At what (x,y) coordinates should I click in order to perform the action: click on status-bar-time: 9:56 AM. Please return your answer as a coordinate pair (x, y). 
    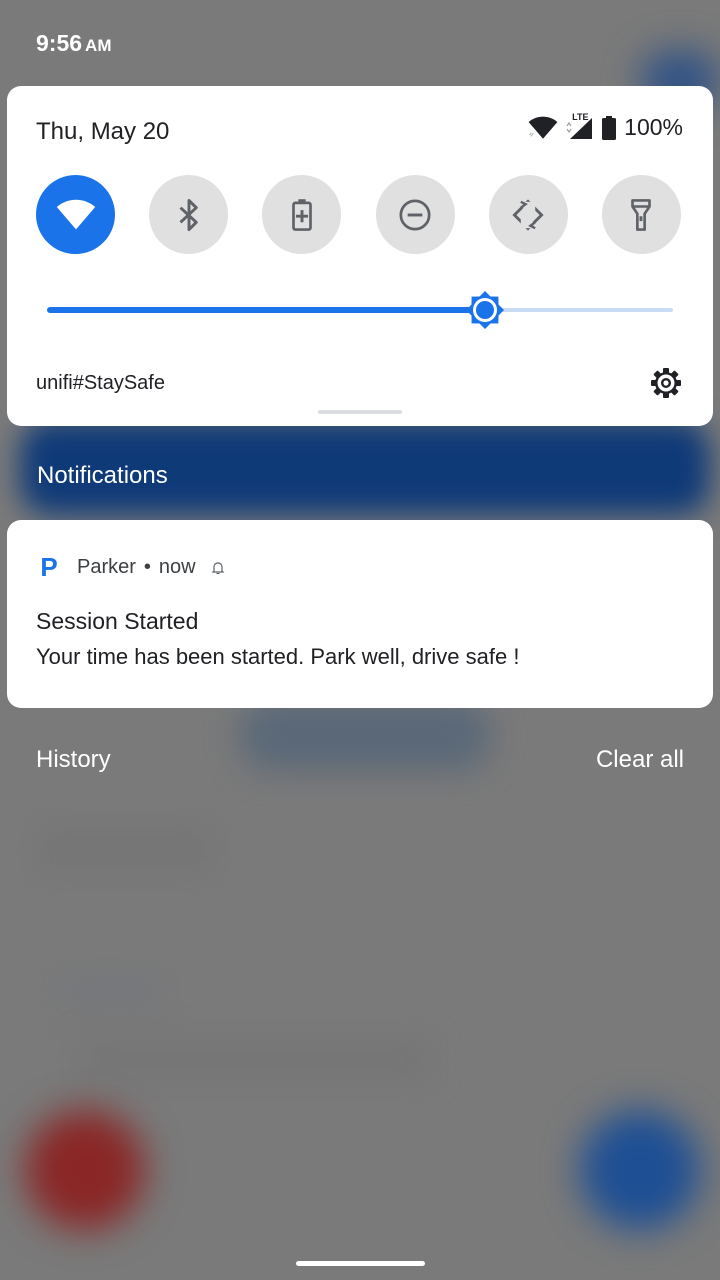
    Looking at the image, I should click on (74, 43).